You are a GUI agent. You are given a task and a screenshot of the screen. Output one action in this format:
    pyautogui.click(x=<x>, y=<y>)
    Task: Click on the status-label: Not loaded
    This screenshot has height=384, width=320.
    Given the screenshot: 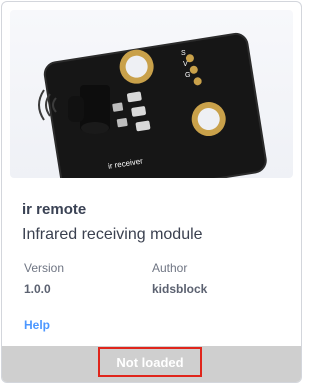 What is the action you would take?
    pyautogui.click(x=150, y=362)
    